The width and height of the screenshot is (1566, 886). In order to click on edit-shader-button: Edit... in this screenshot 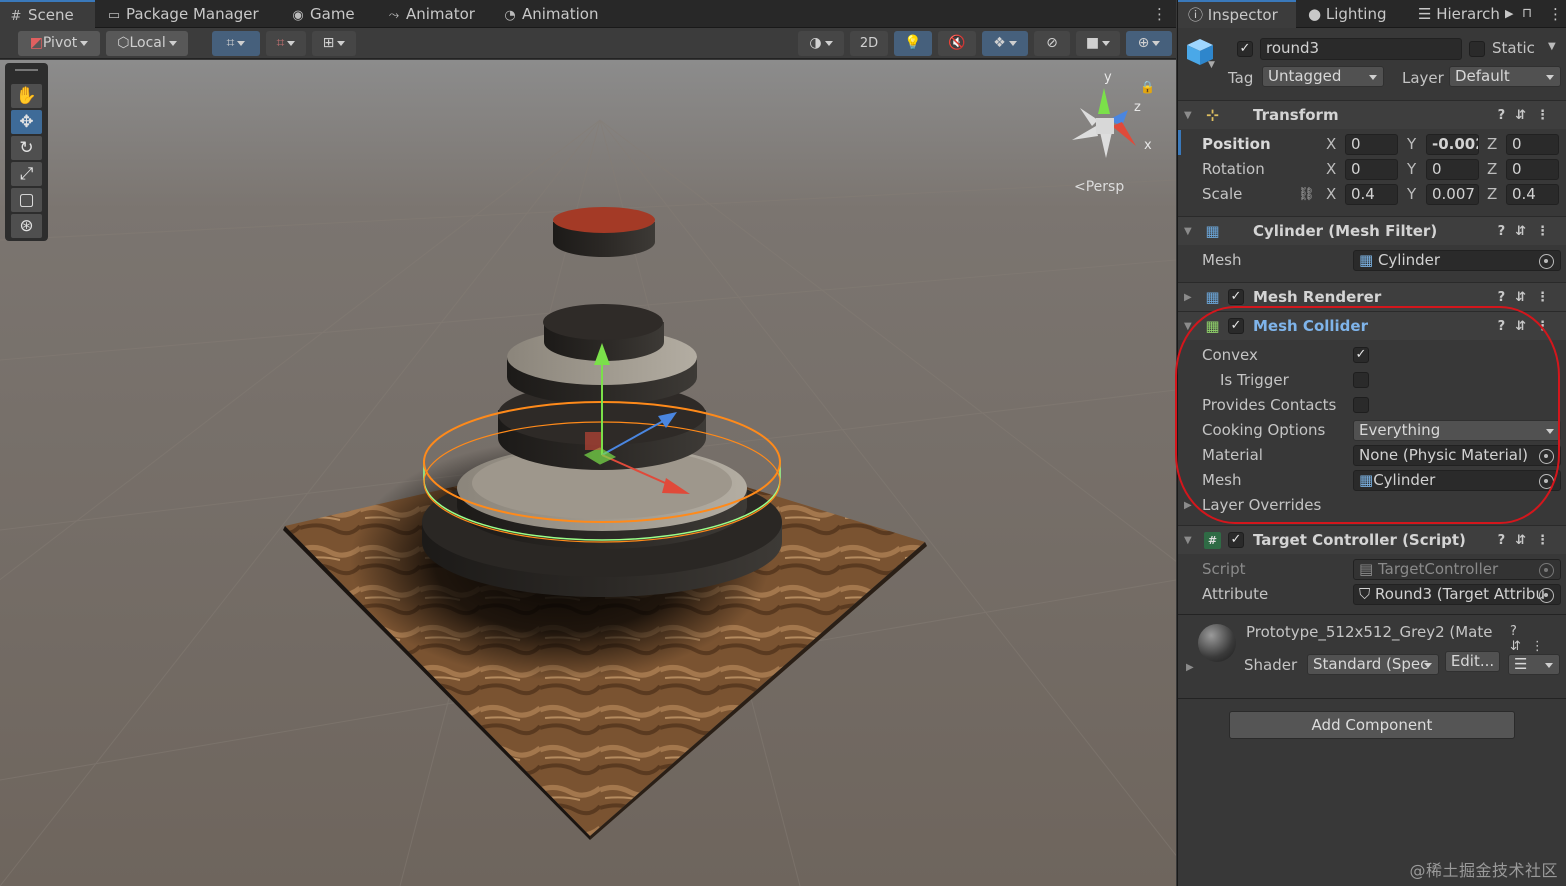, I will do `click(1472, 661)`.